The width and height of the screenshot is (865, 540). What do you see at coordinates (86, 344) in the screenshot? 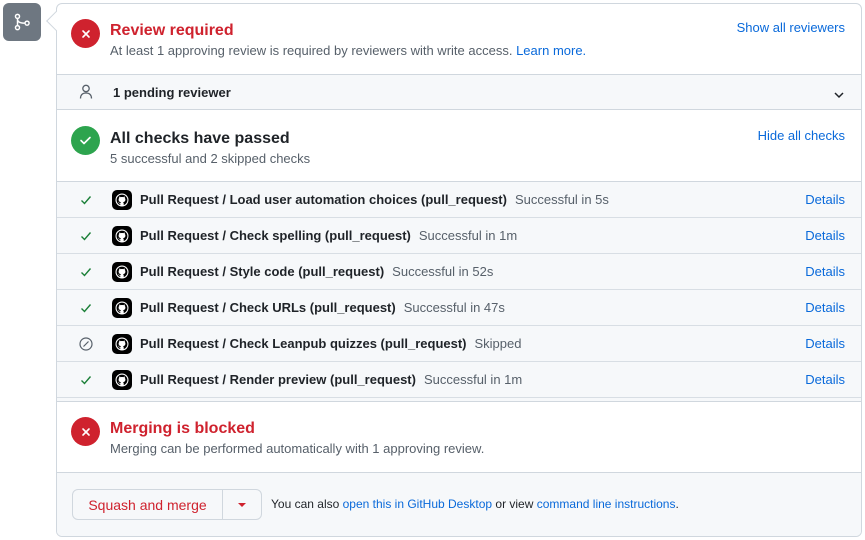
I see `skip-icon` at bounding box center [86, 344].